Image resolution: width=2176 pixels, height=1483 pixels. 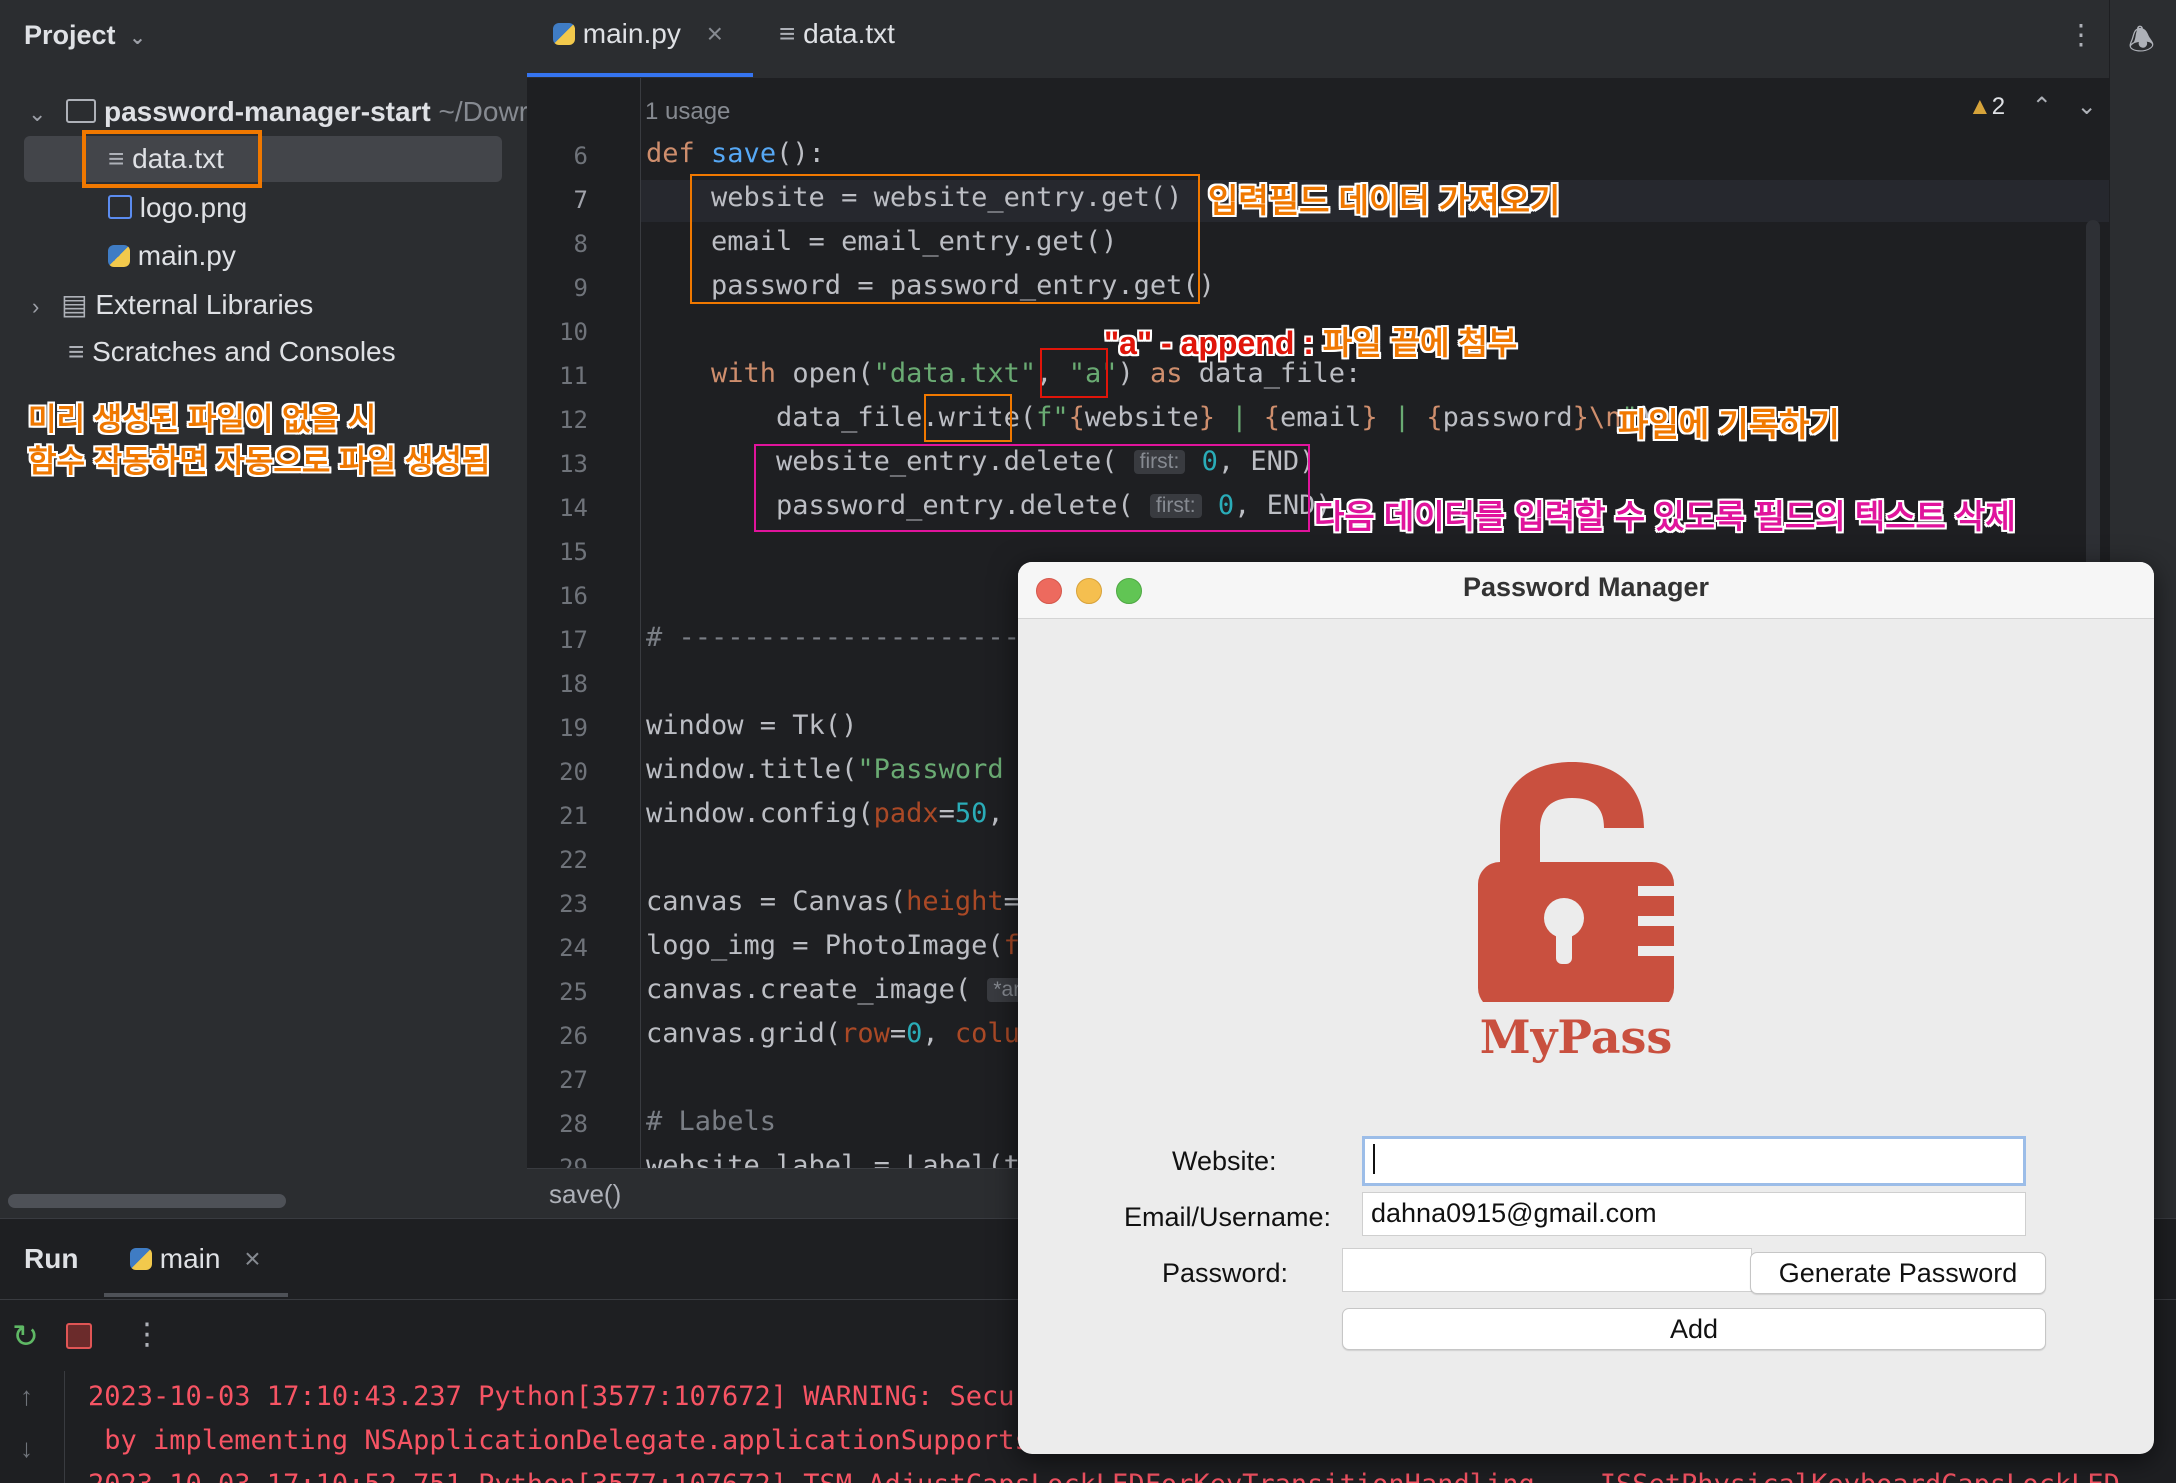 I want to click on text-cursor, so click(x=1374, y=1159).